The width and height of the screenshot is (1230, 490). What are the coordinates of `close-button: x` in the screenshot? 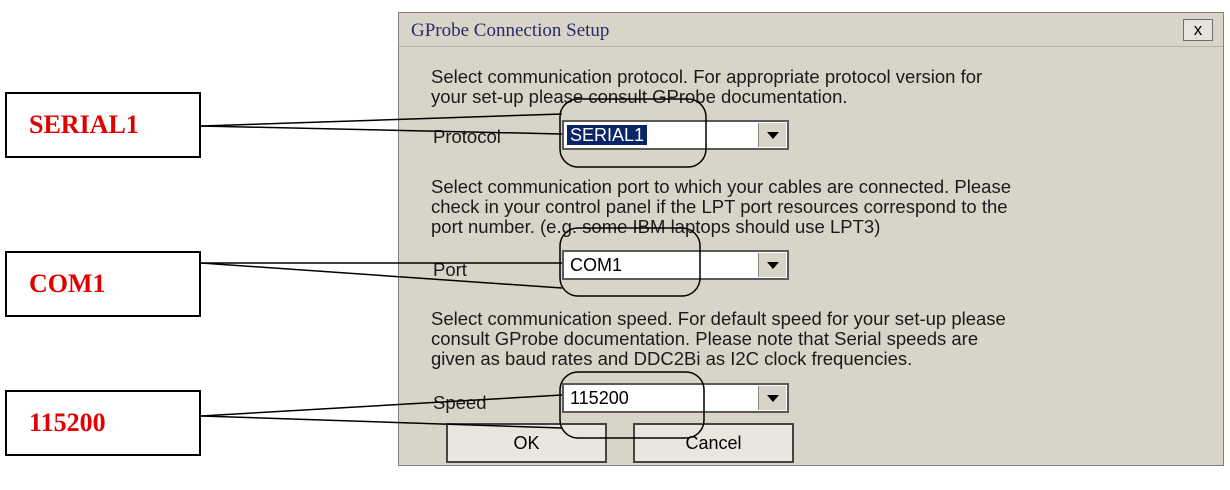 It's located at (1198, 30).